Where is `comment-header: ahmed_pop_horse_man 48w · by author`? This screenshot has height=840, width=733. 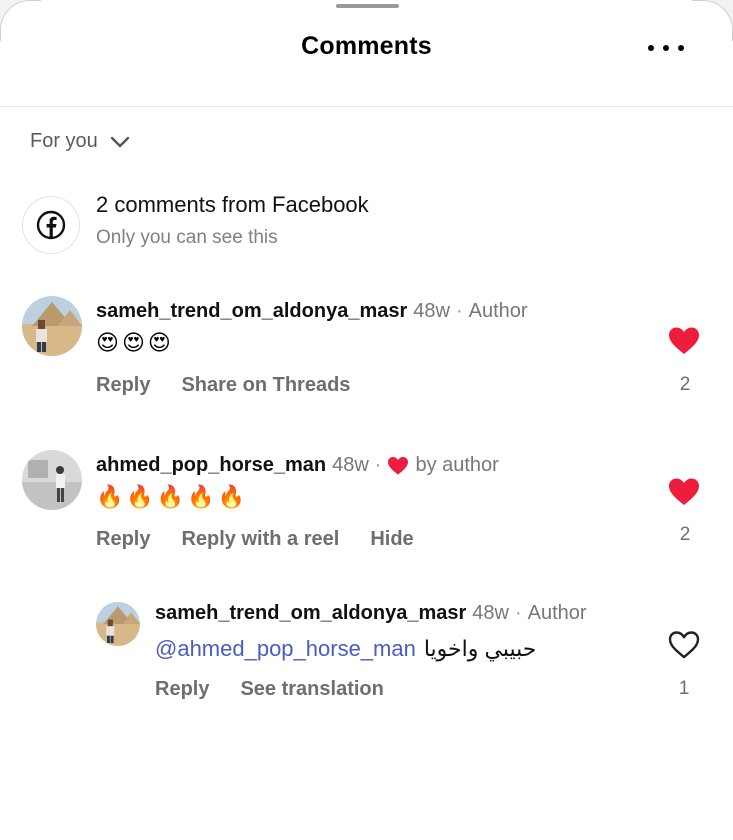 comment-header: ahmed_pop_horse_man 48w · by author is located at coordinates (297, 465).